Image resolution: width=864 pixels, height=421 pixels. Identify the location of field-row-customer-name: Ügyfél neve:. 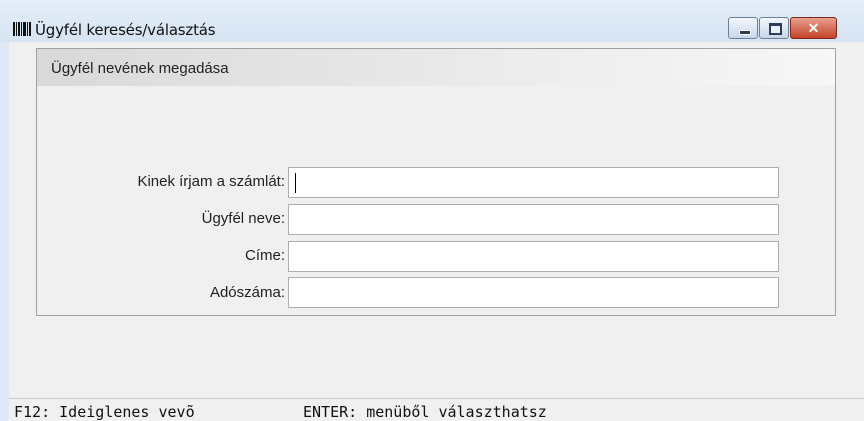
(142, 220).